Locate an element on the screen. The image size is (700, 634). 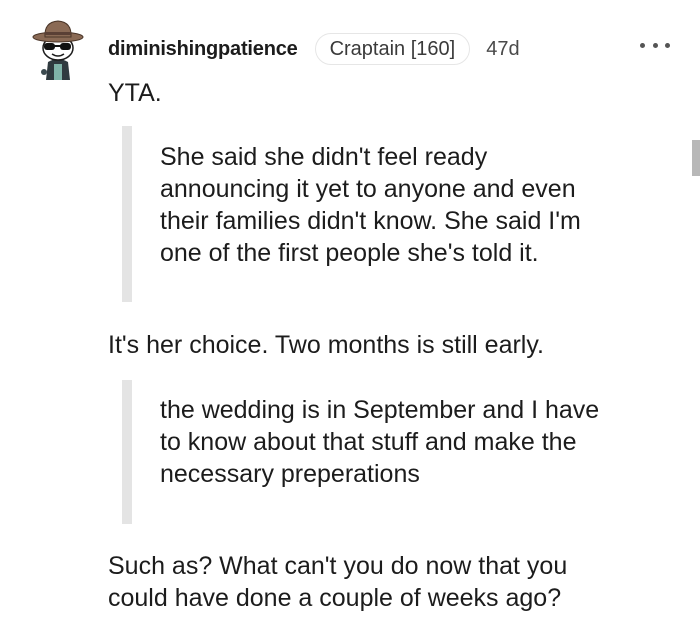
more-options-button is located at coordinates (655, 45).